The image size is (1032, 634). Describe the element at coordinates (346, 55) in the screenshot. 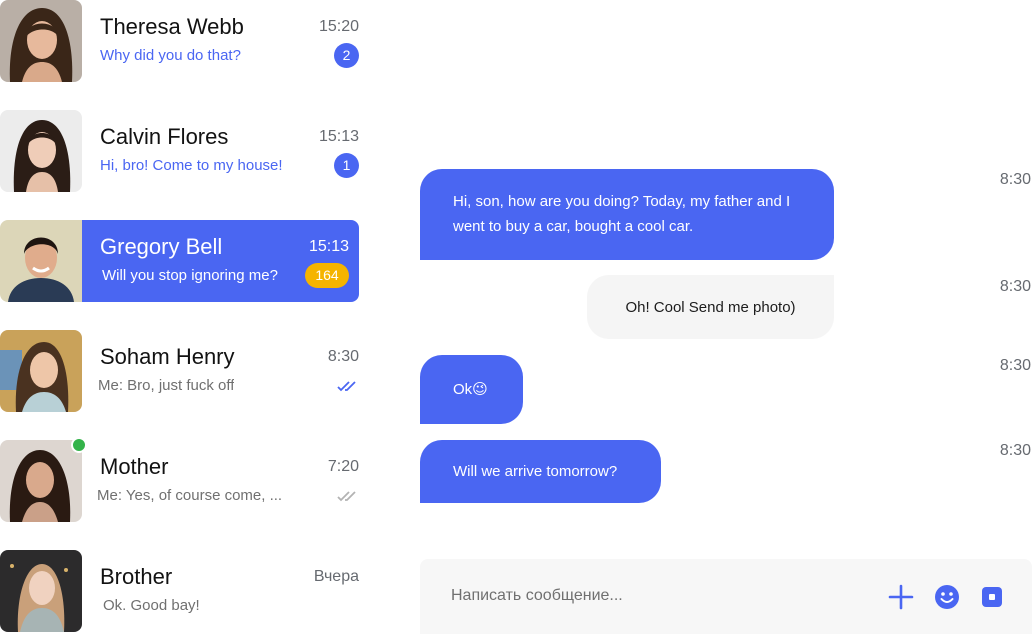

I see `unread-badge: 2` at that location.